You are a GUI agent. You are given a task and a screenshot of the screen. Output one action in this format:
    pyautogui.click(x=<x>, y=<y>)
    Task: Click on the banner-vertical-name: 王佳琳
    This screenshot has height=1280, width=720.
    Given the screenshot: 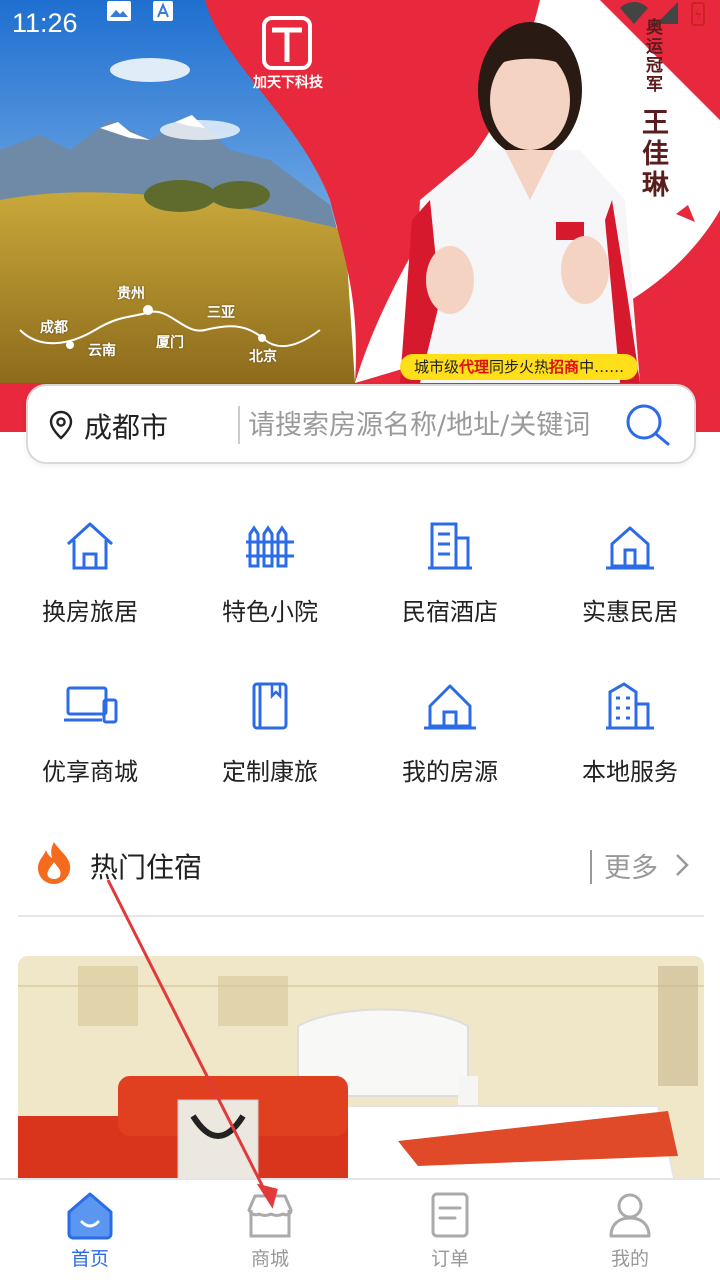 What is the action you would take?
    pyautogui.click(x=652, y=154)
    